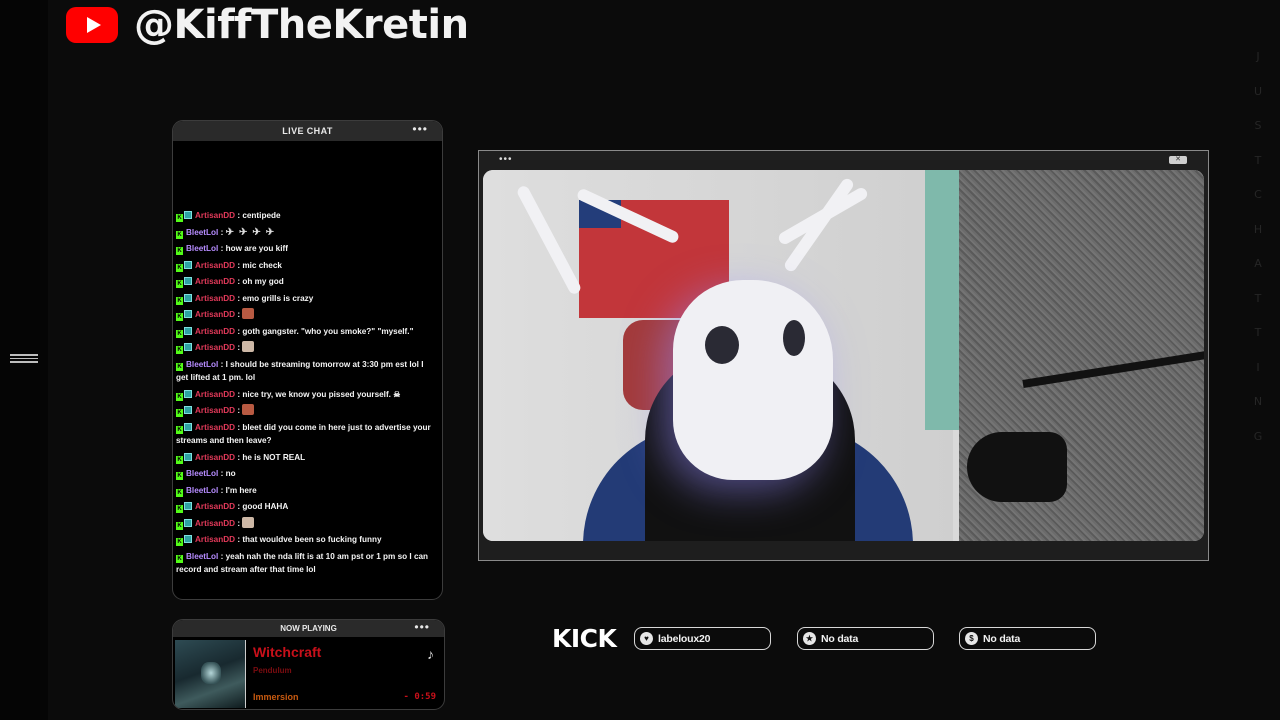 The image size is (1280, 720). What do you see at coordinates (263, 281) in the screenshot?
I see `chat-text: oh my god` at bounding box center [263, 281].